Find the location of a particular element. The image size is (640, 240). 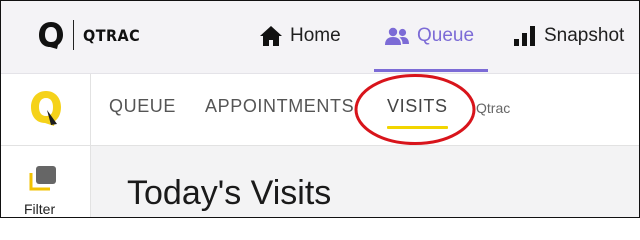

tab-appointments: APPOINTMENTS is located at coordinates (279, 106).